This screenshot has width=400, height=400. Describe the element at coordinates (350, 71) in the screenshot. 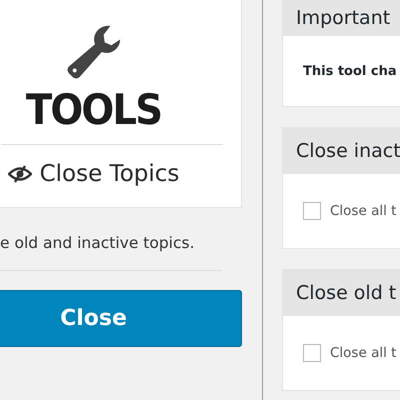

I see `notice-text: This tool cha` at that location.